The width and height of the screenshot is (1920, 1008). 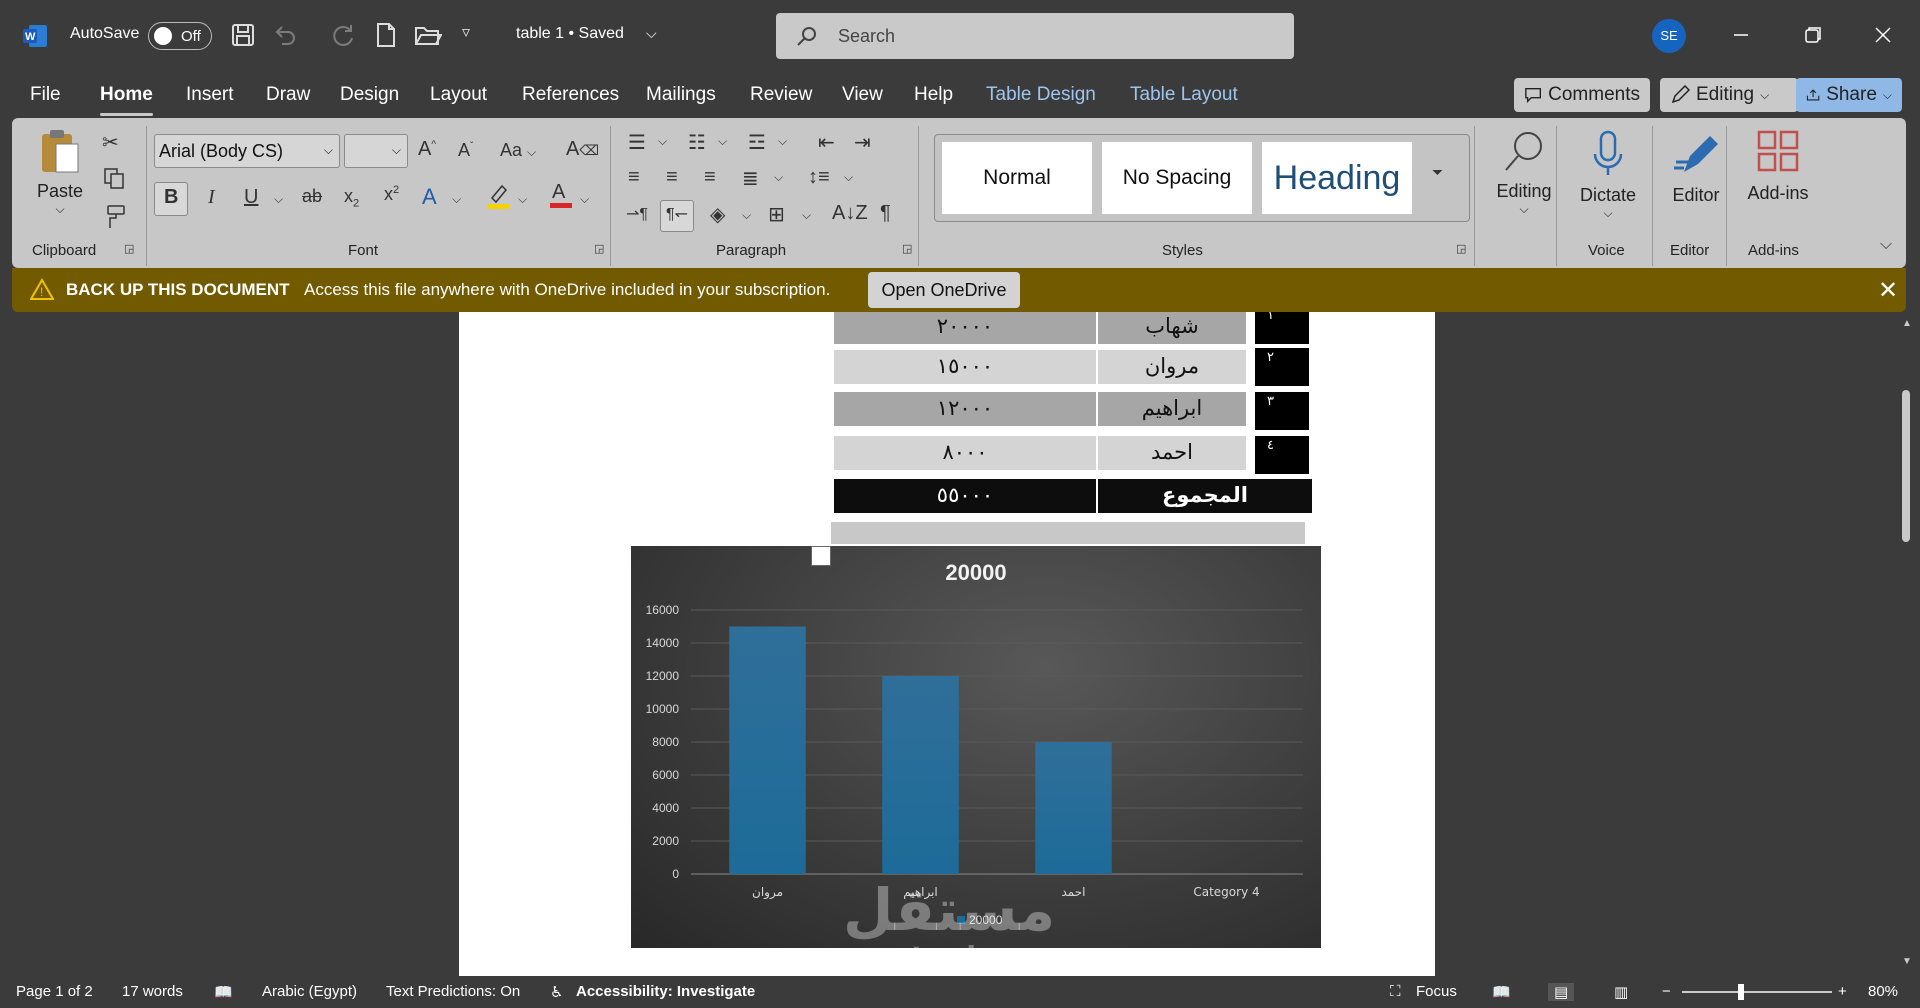 I want to click on align-center-icon: ≡, so click(x=672, y=177).